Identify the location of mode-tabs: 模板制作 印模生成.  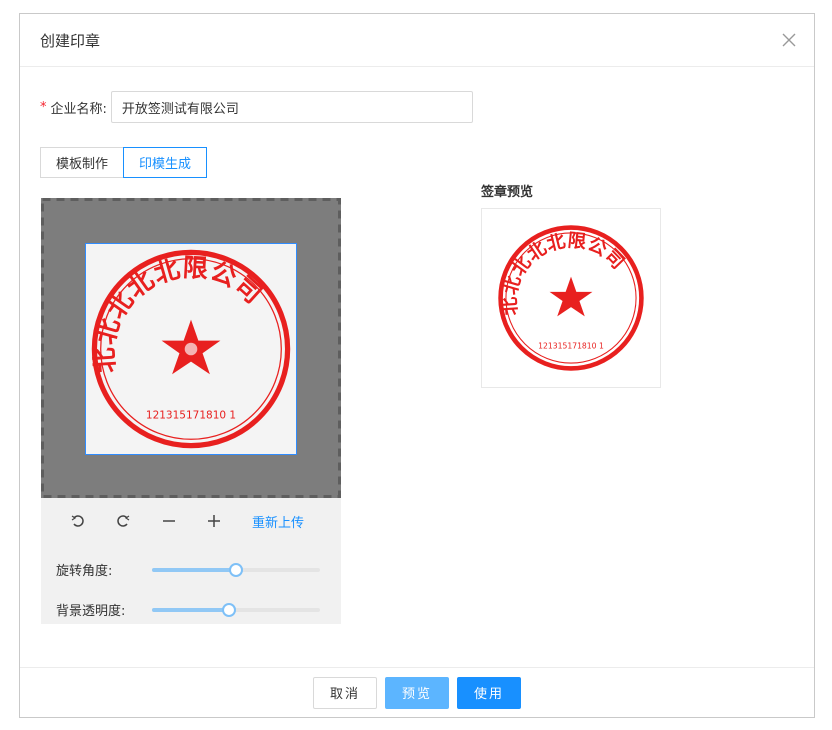
(124, 162).